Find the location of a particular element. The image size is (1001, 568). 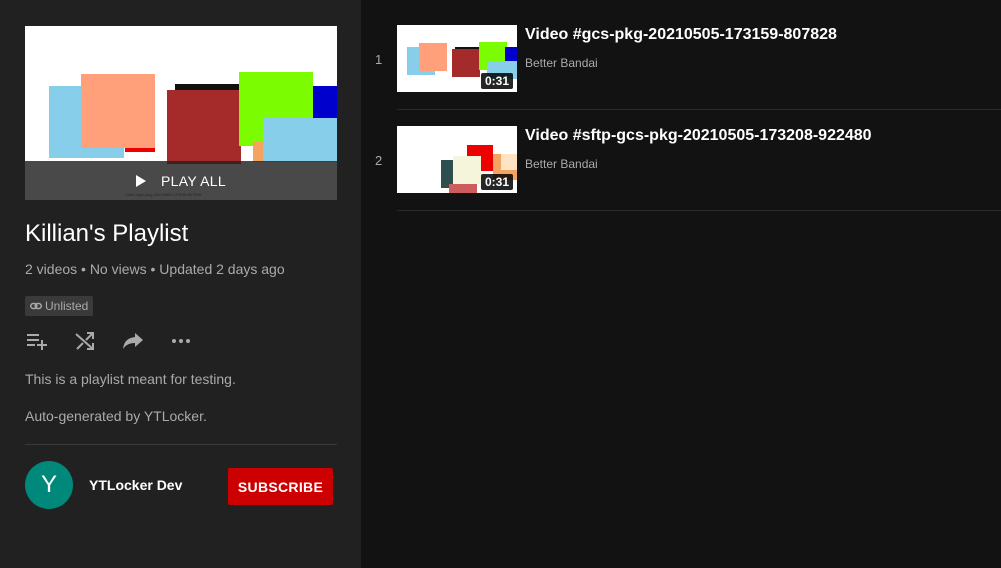

play-icon is located at coordinates (141, 180).